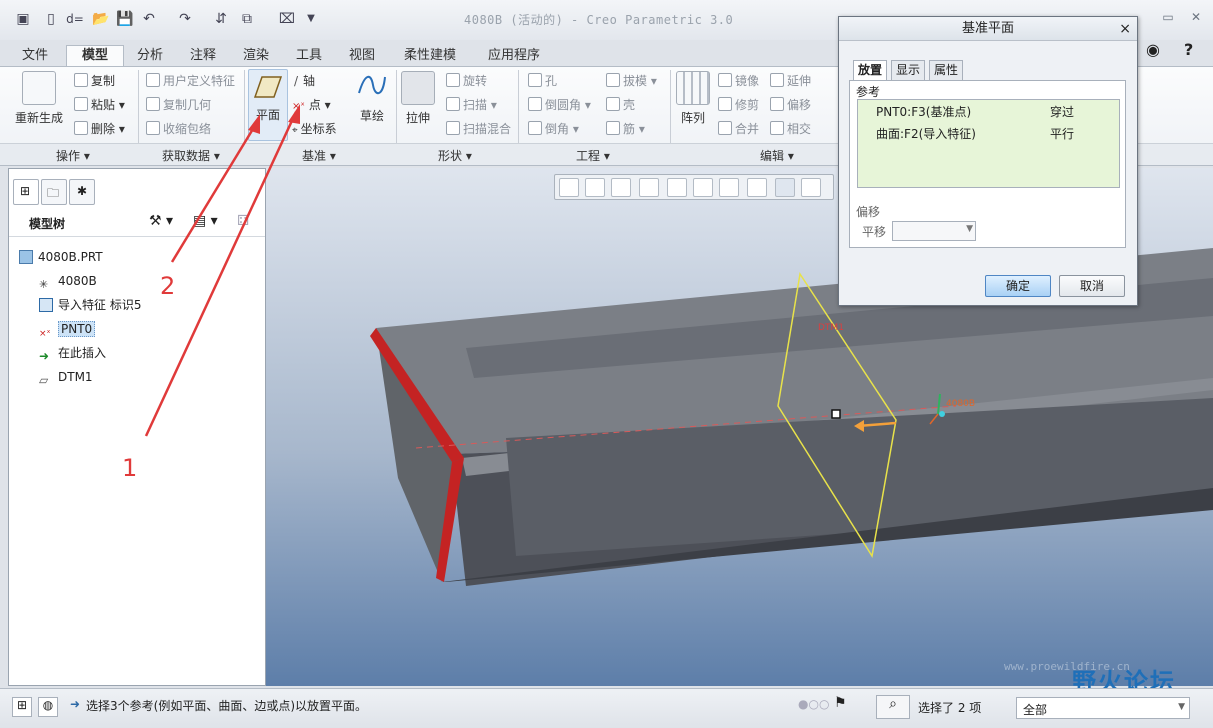 The height and width of the screenshot is (728, 1213). I want to click on tree-item-import: 导入特征 标识5, so click(90, 305).